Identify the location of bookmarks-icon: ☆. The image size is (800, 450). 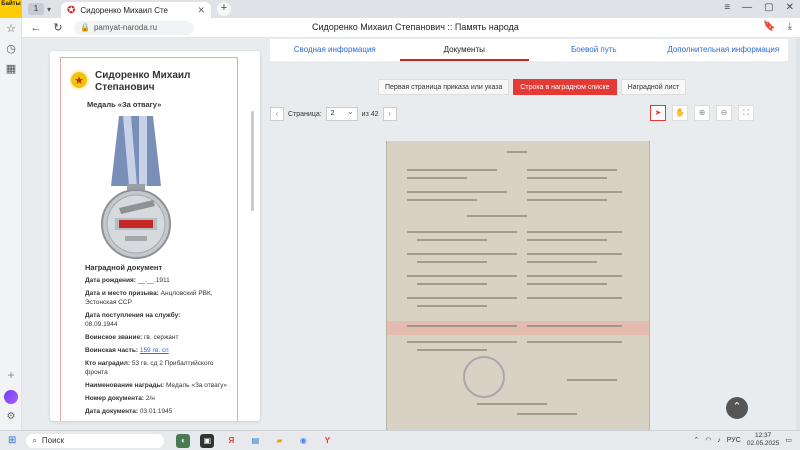
(11, 28).